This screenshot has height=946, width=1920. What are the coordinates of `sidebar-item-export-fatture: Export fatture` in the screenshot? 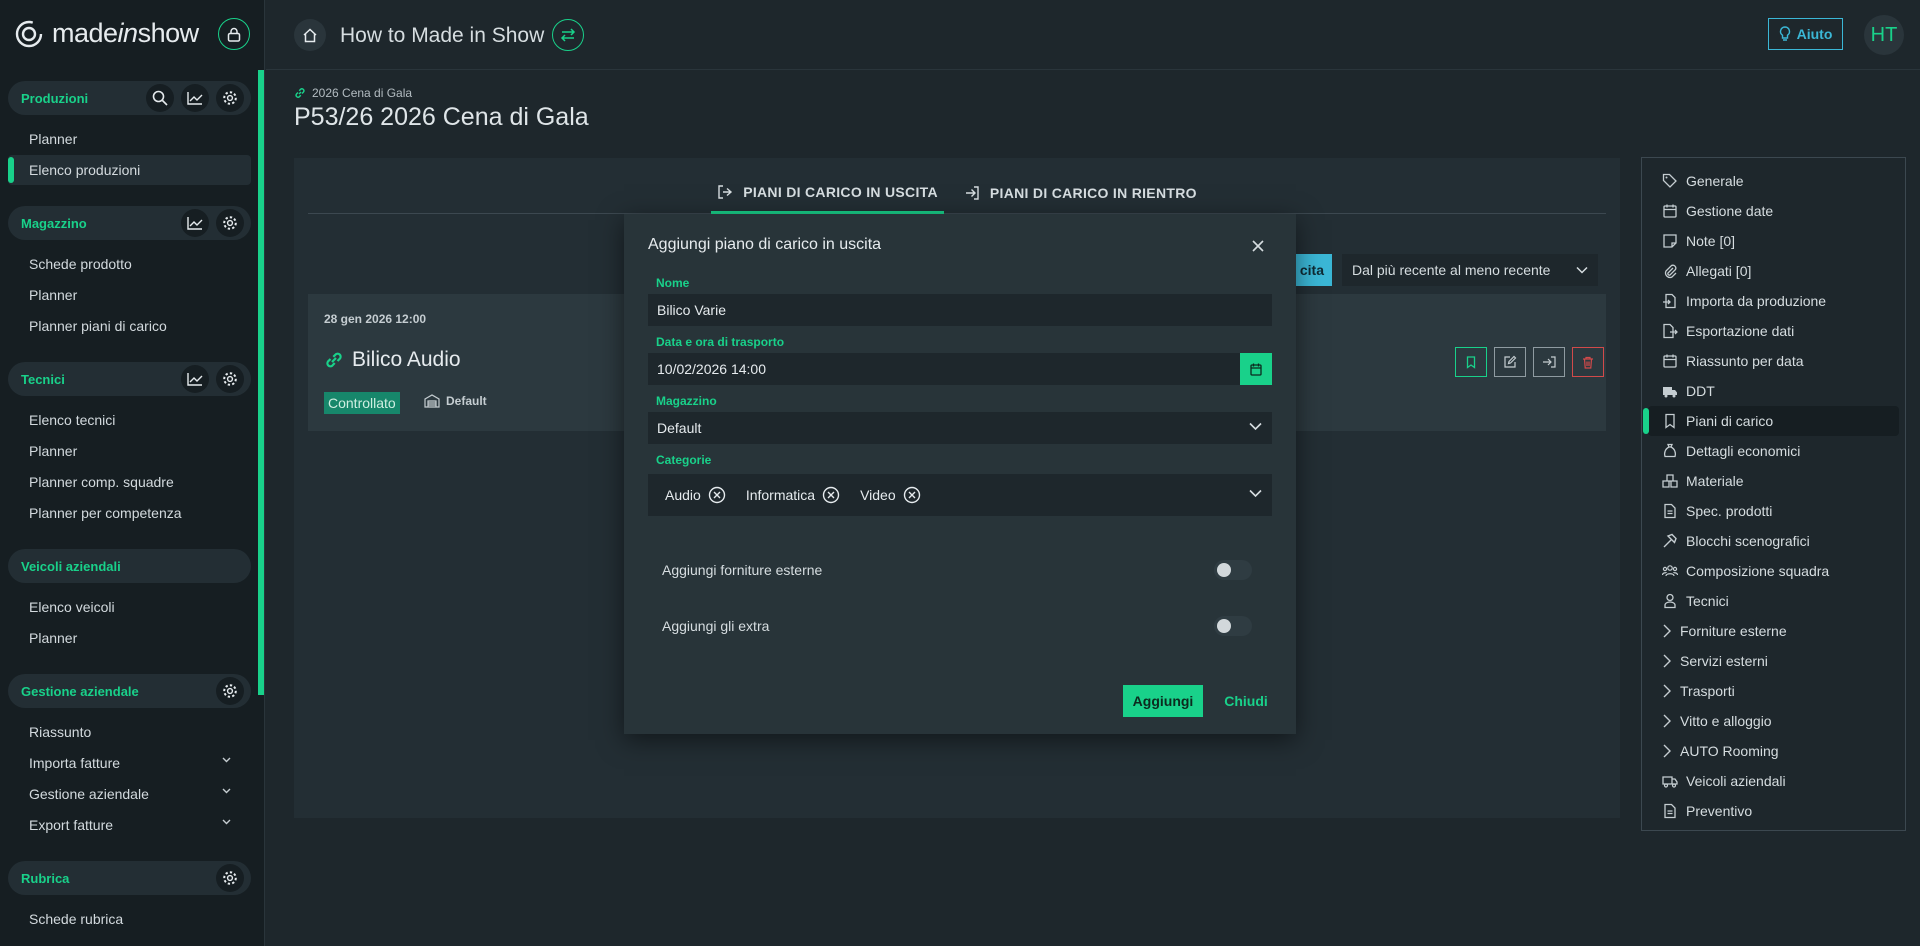 It's located at (129, 825).